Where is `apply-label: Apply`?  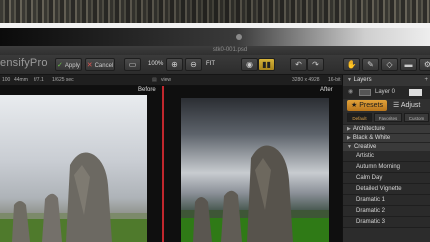
apply-label: Apply is located at coordinates (72, 66).